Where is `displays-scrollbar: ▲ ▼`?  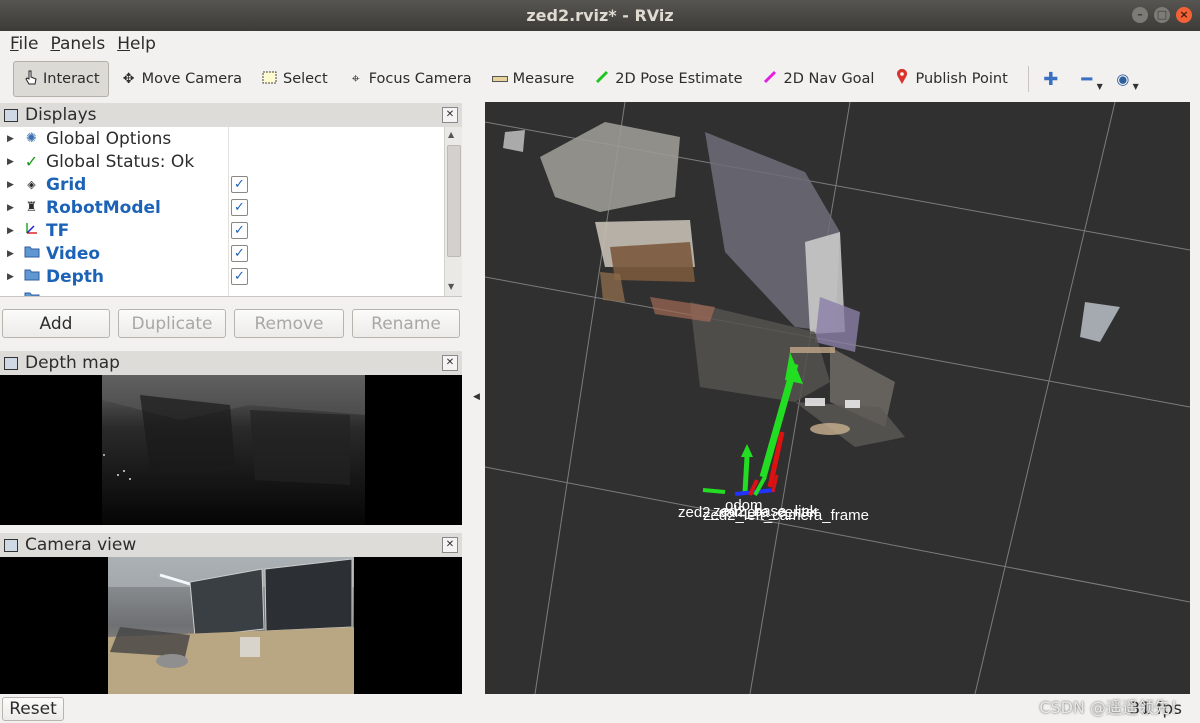 displays-scrollbar: ▲ ▼ is located at coordinates (453, 211).